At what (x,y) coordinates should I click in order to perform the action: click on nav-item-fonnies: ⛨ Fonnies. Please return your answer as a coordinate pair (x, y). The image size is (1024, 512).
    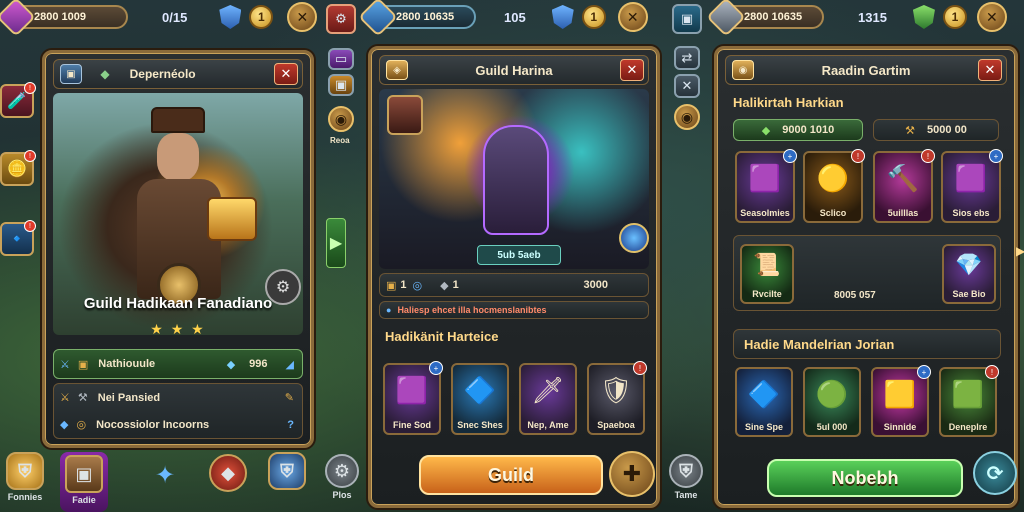
    Looking at the image, I should click on (25, 477).